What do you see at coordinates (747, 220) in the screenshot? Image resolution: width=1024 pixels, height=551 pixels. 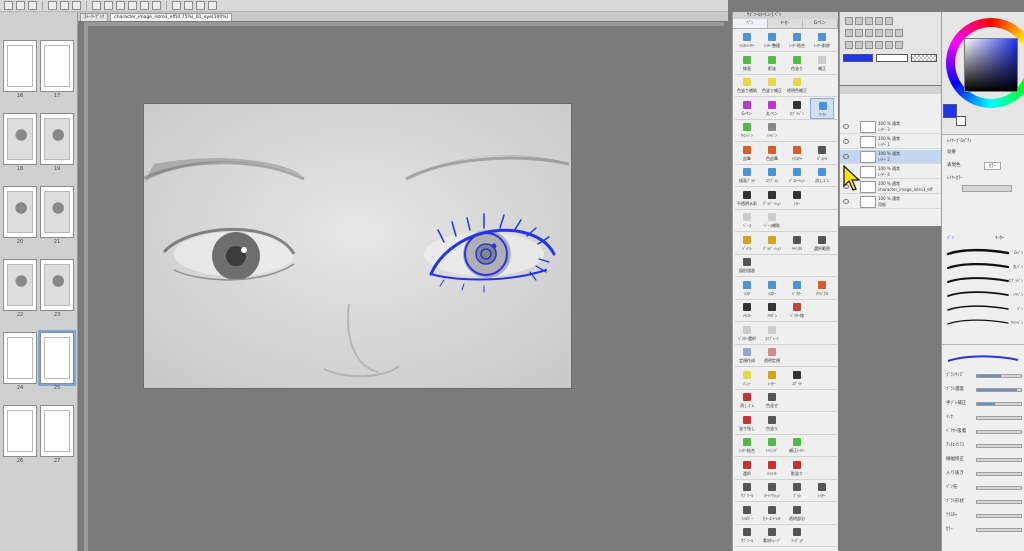 I see `subtool-item: ﾍﾞｰｽ` at bounding box center [747, 220].